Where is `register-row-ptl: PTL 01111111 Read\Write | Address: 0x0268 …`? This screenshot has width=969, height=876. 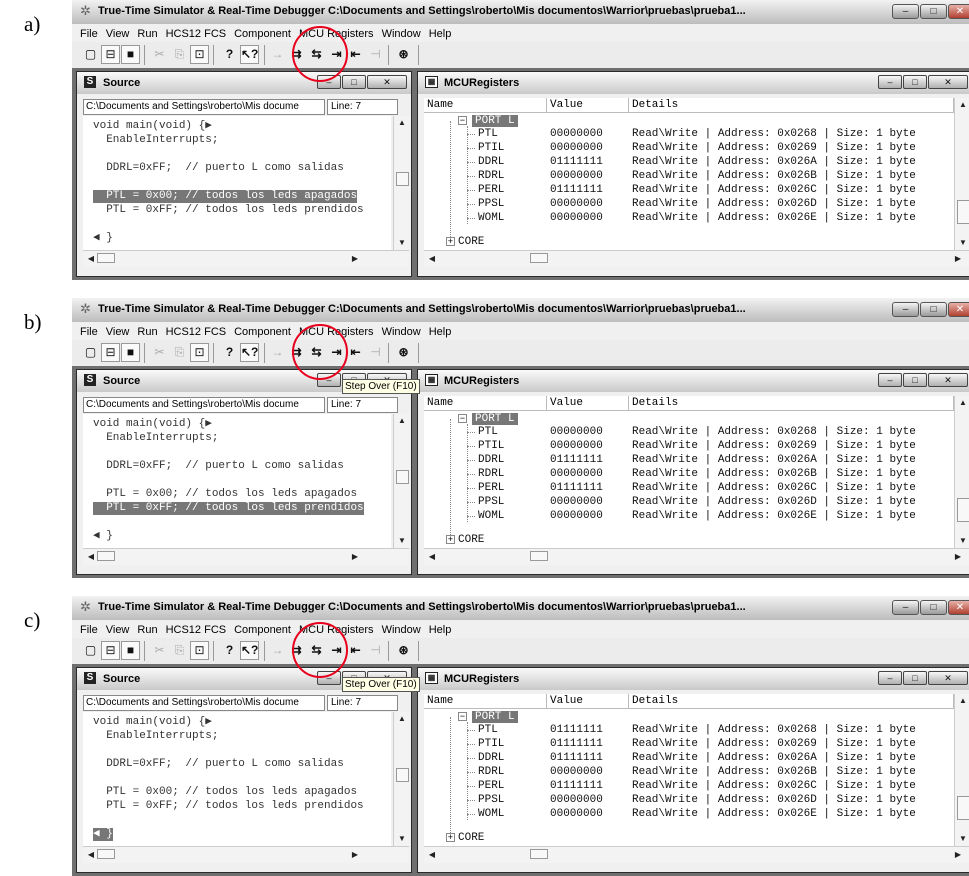
register-row-ptl: PTL 01111111 Read\Write | Address: 0x0268 … is located at coordinates (689, 730).